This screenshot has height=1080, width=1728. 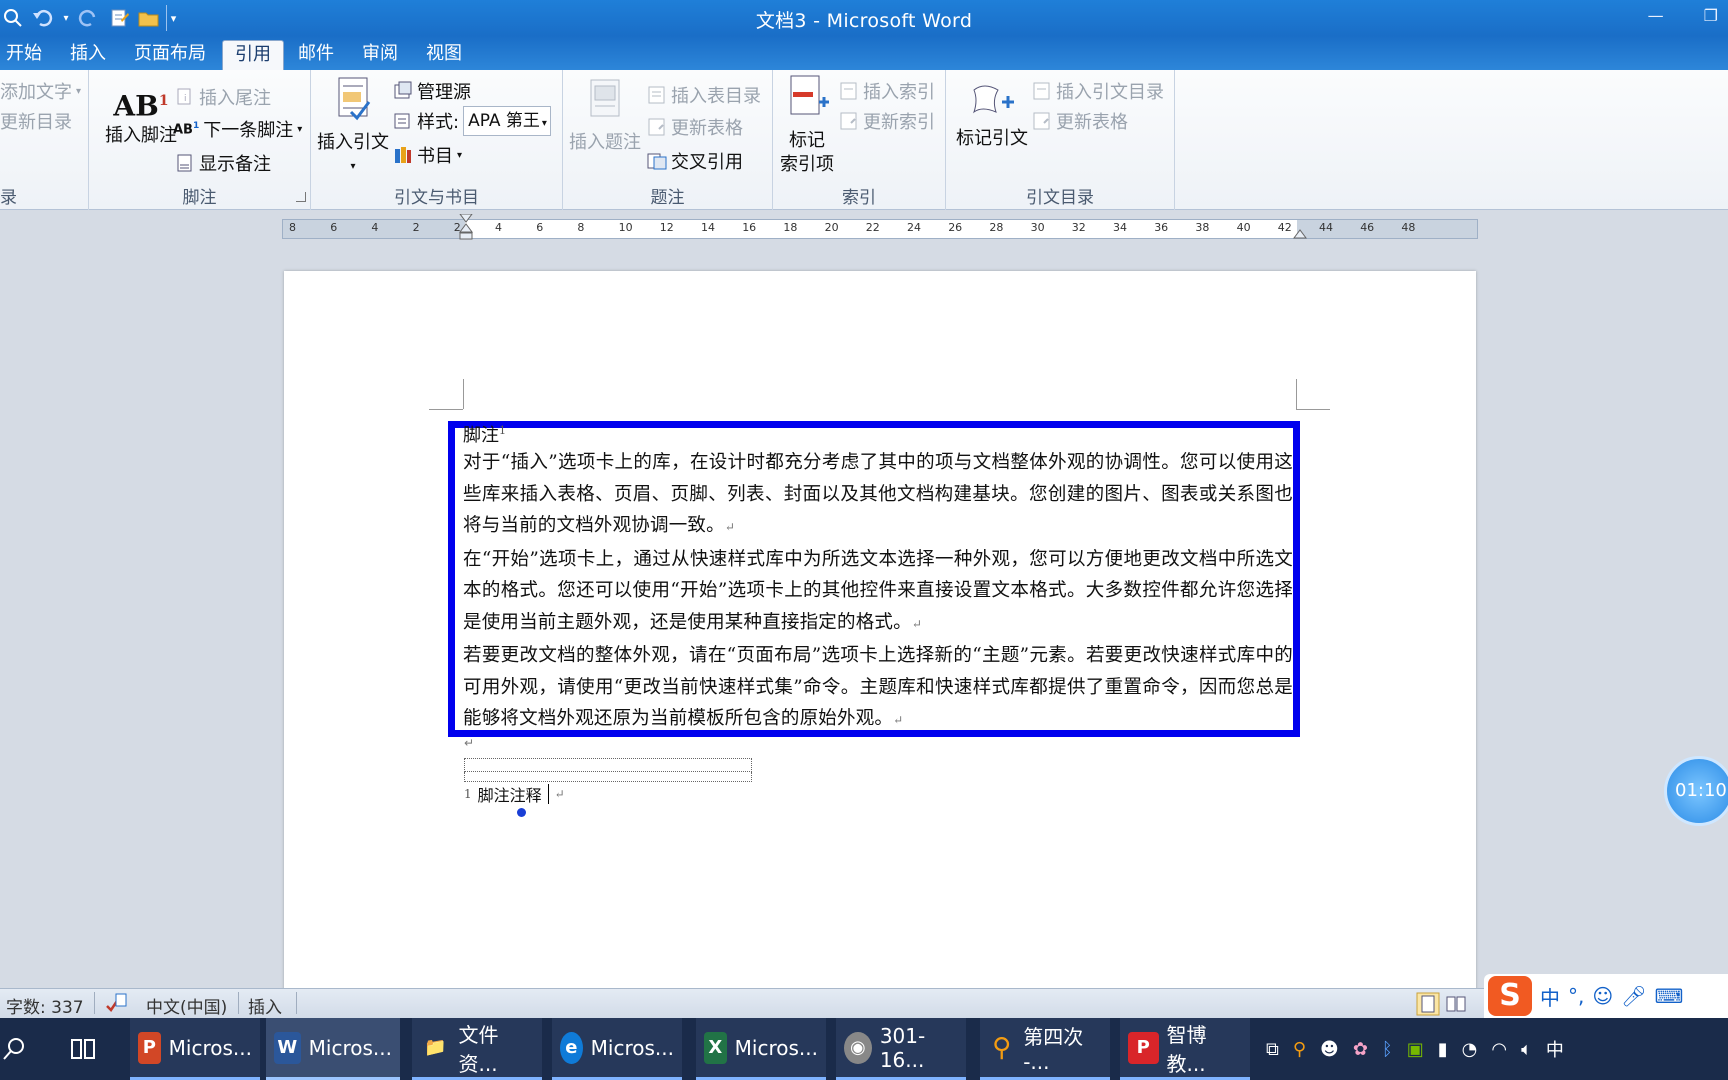 I want to click on insert-toa-label: 插入引文目录, so click(x=1110, y=92).